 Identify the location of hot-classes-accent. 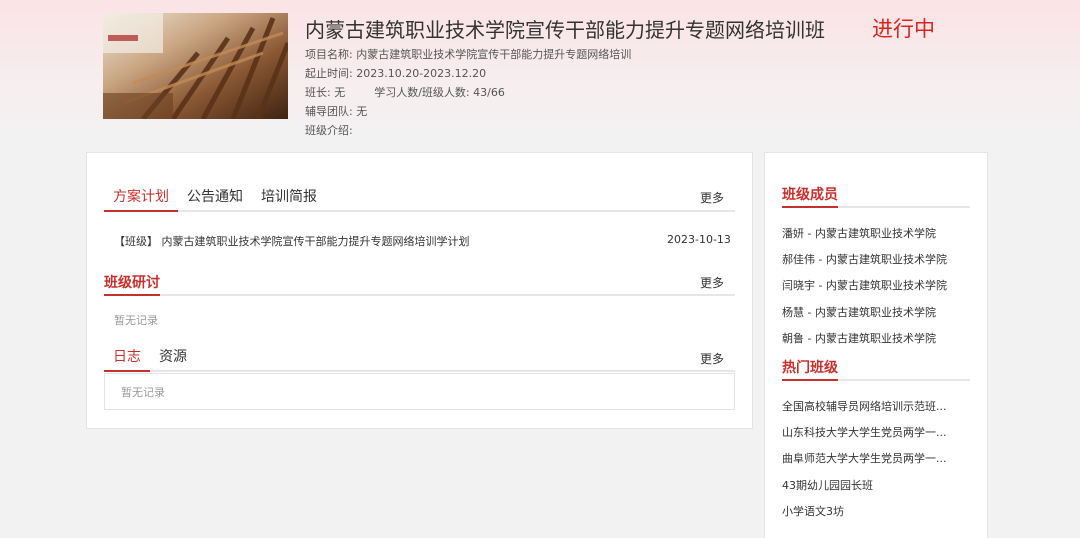
(810, 380).